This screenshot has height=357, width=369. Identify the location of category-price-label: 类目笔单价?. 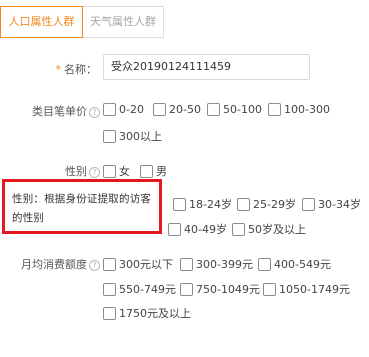
(55, 111).